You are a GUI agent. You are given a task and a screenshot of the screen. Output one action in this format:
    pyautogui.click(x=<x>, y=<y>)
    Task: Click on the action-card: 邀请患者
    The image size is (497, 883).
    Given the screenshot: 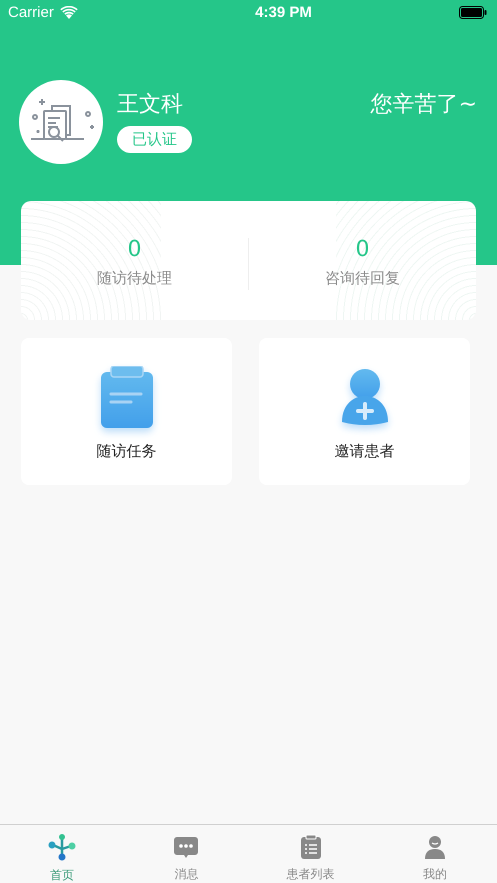 What is the action you would take?
    pyautogui.click(x=364, y=411)
    